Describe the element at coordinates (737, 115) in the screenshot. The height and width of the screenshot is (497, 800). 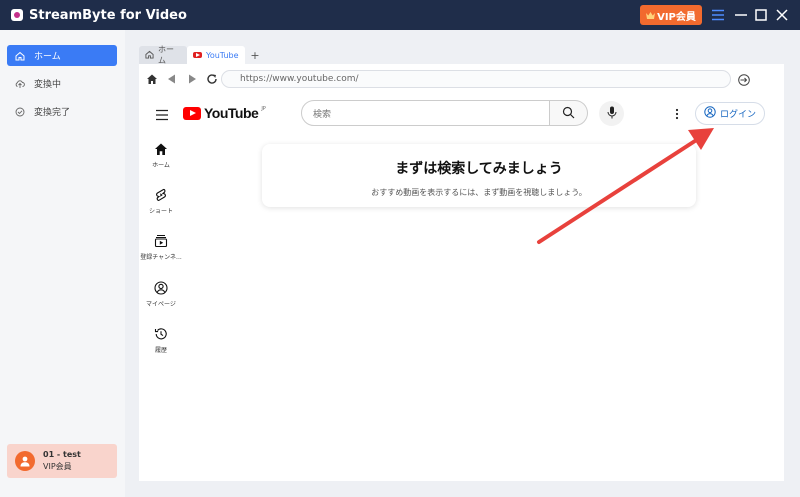
I see `login-label: ログイン` at that location.